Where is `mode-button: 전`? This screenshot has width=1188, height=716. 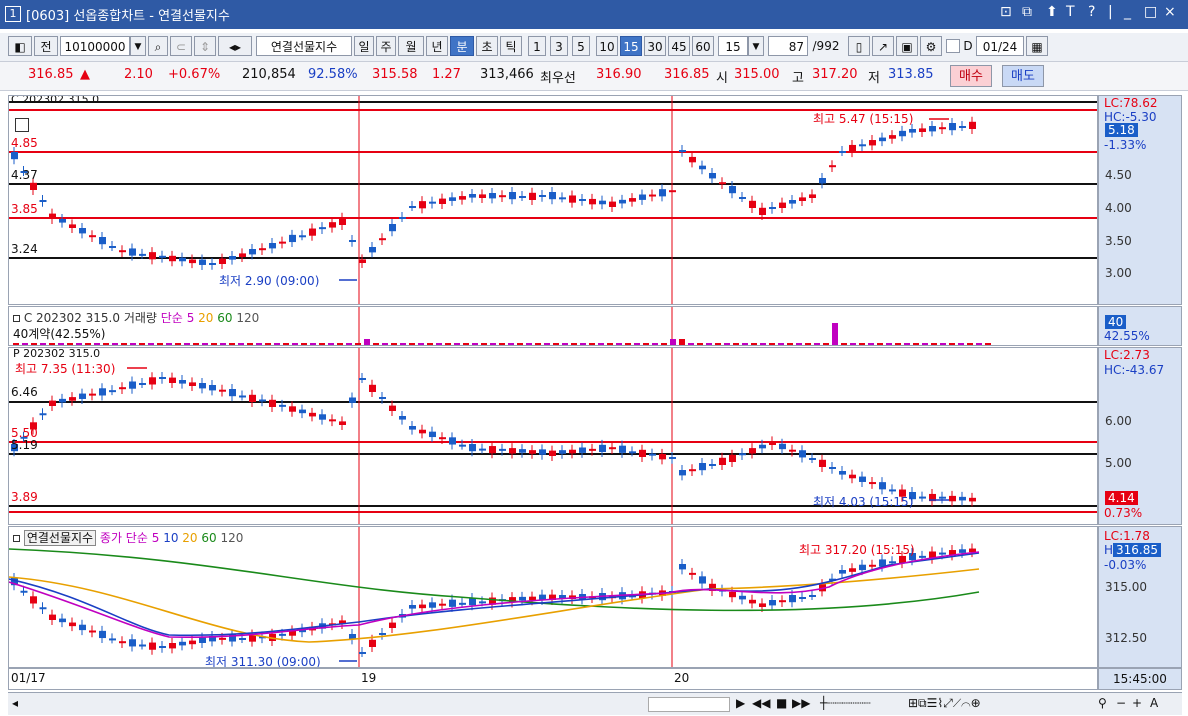
mode-button: 전 is located at coordinates (46, 46).